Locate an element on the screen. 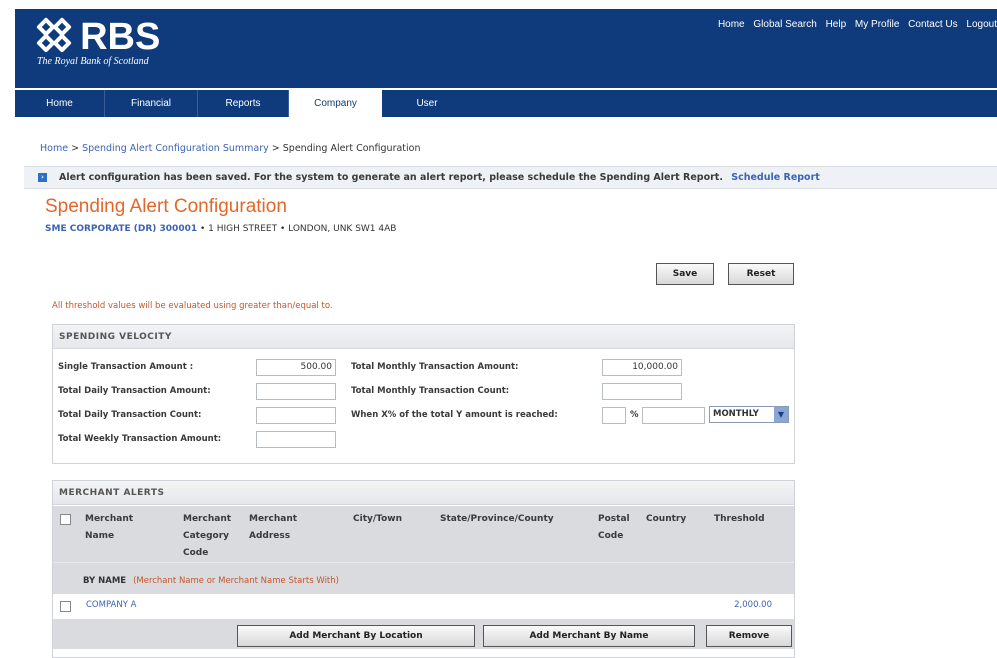 This screenshot has height=658, width=997. percent-input is located at coordinates (614, 415).